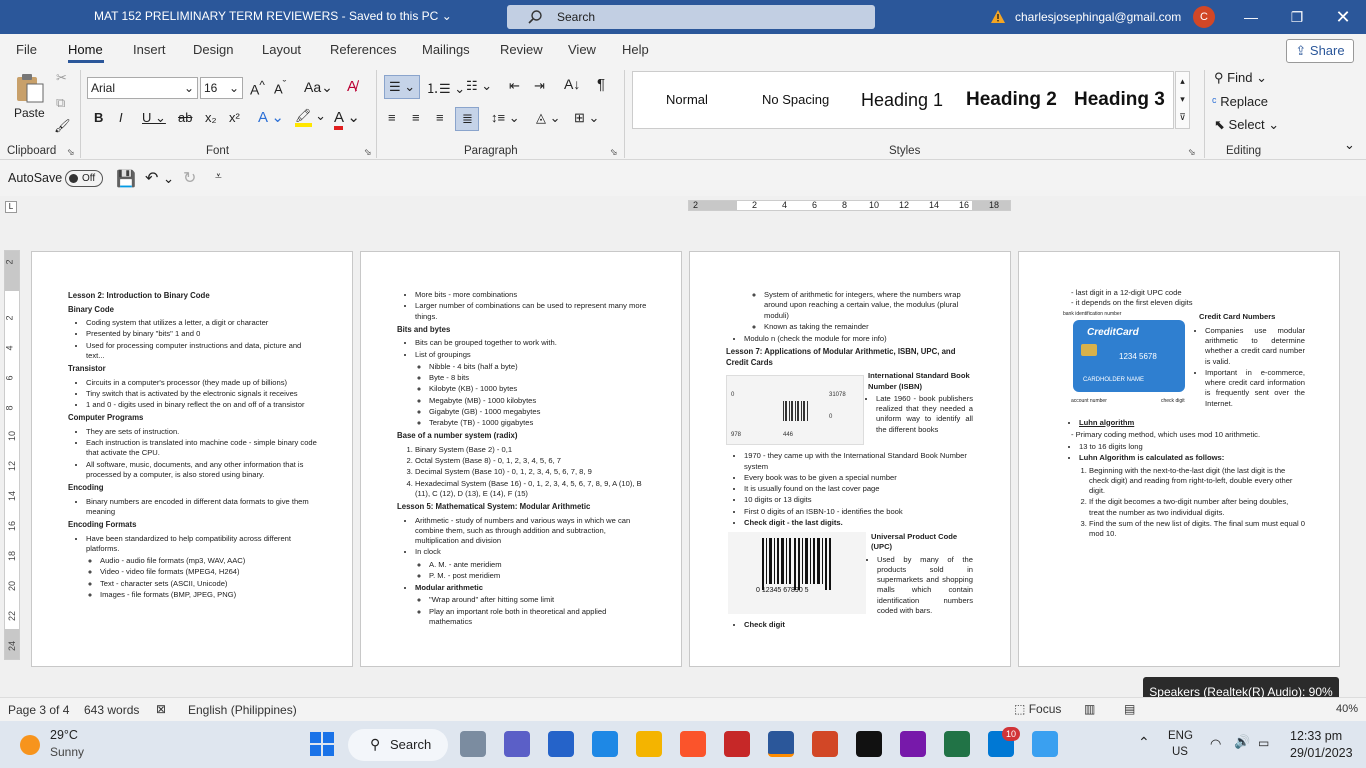  Describe the element at coordinates (280, 87) in the screenshot. I see `shrink-font-icon: Aˇ` at that location.